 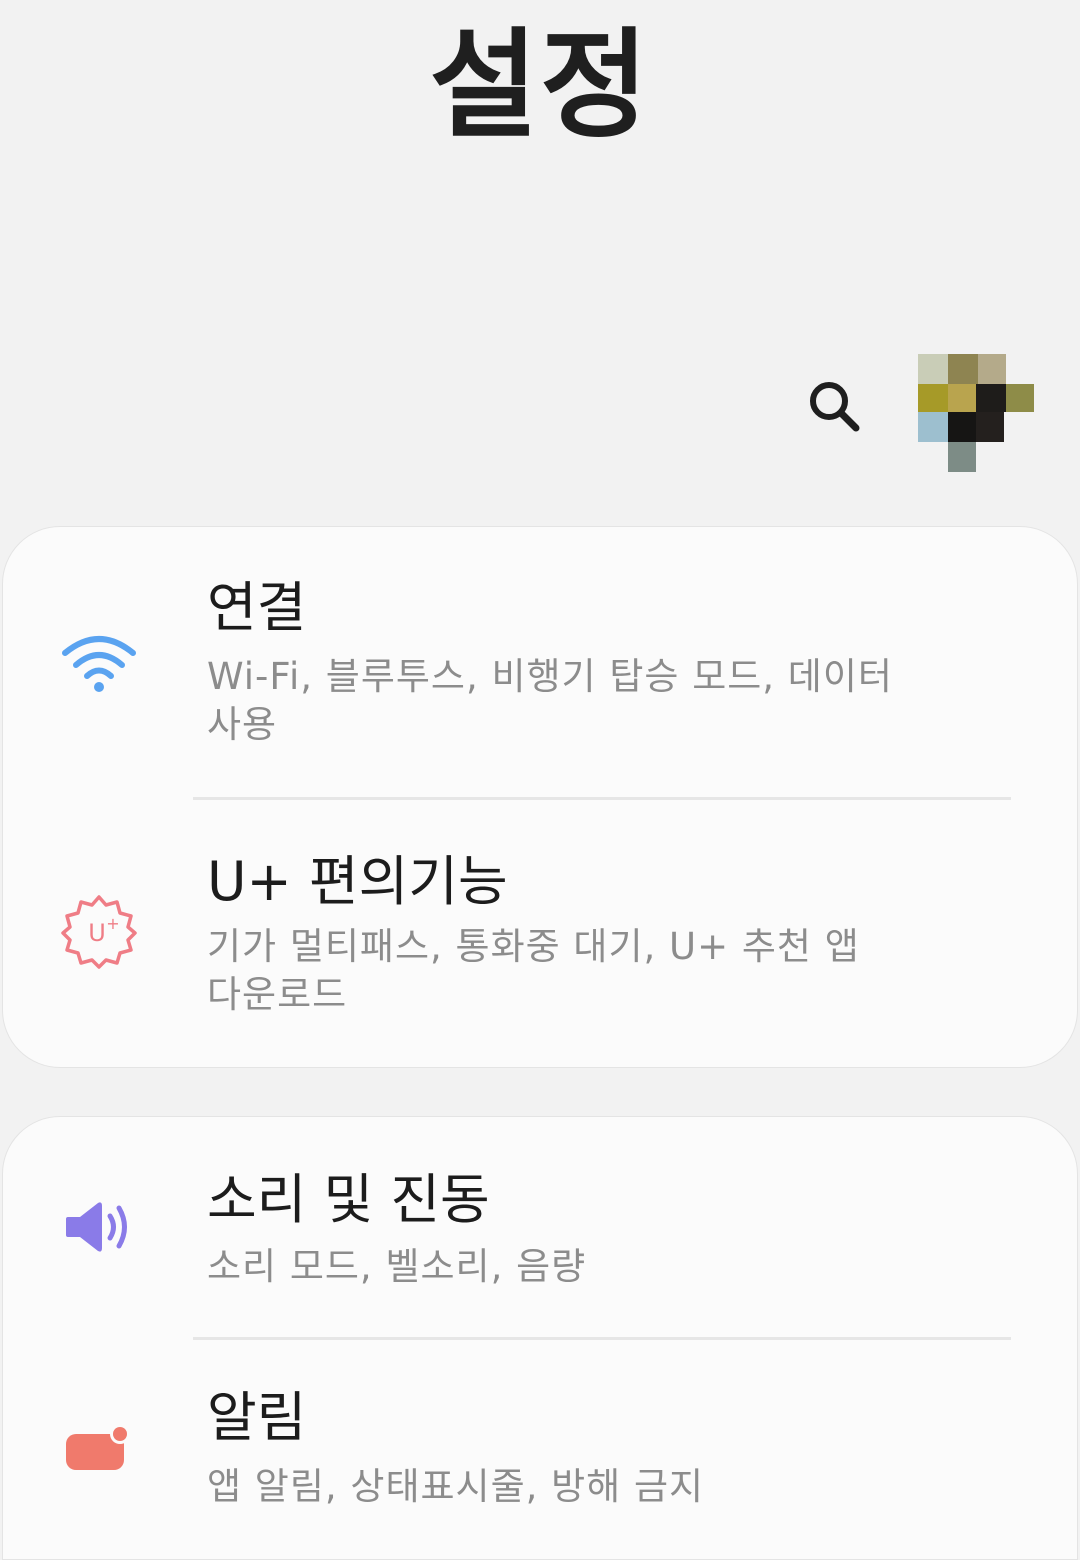 What do you see at coordinates (397, 1266) in the screenshot?
I see `item-subtitle: 소리 모드, 벨소리, 음량` at bounding box center [397, 1266].